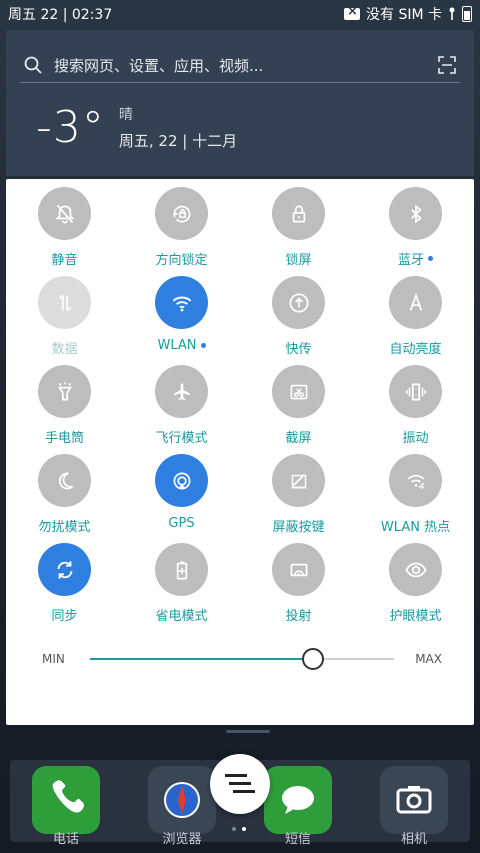 This screenshot has height=853, width=480. I want to click on qs-tile-label-text: 振动, so click(415, 438).